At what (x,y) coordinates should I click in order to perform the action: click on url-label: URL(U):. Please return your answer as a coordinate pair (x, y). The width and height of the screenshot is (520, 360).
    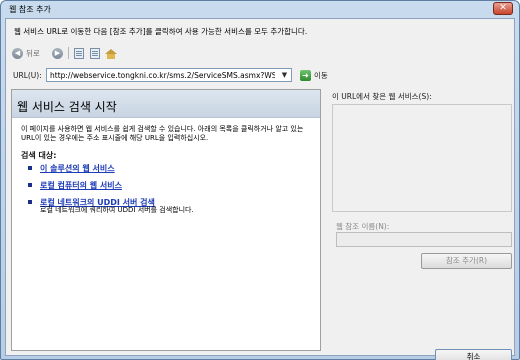
    Looking at the image, I should click on (27, 75).